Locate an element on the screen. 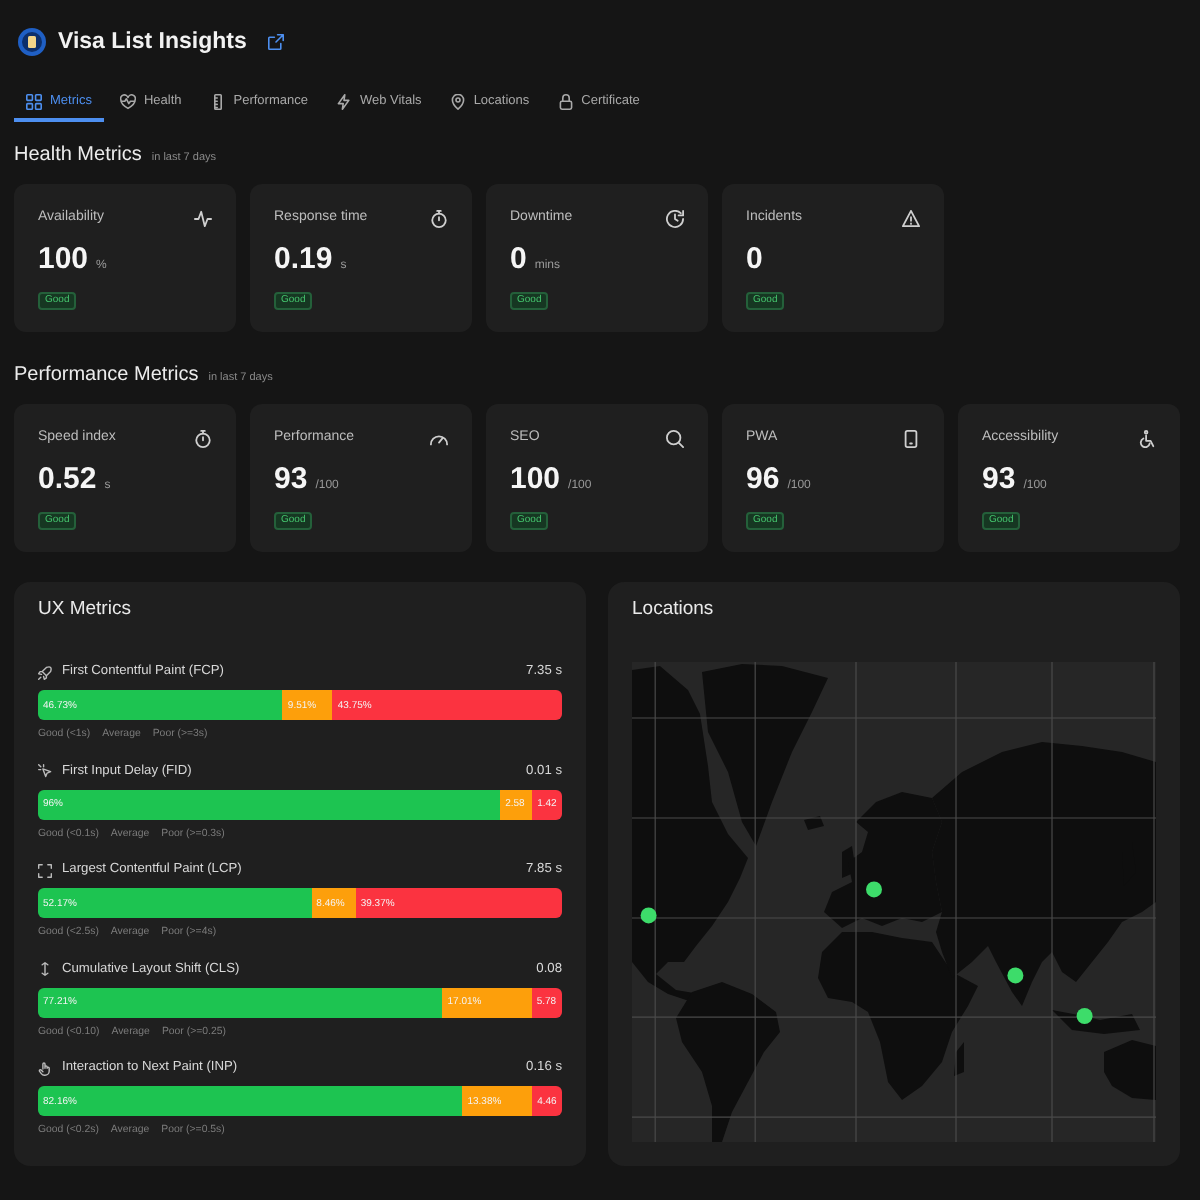 This screenshot has height=1200, width=1200. page-title: Visa List Insights is located at coordinates (152, 43).